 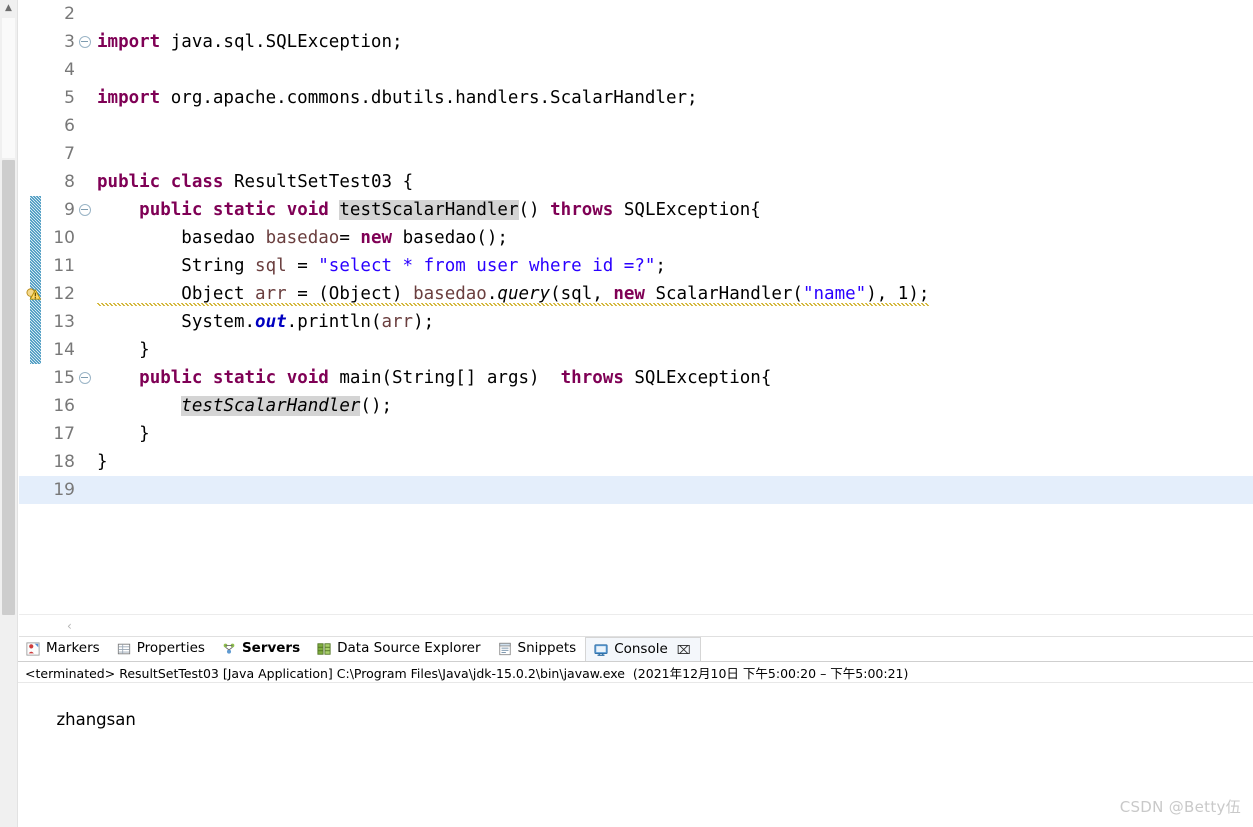 I want to click on code-line-7: 7, so click(x=636, y=154).